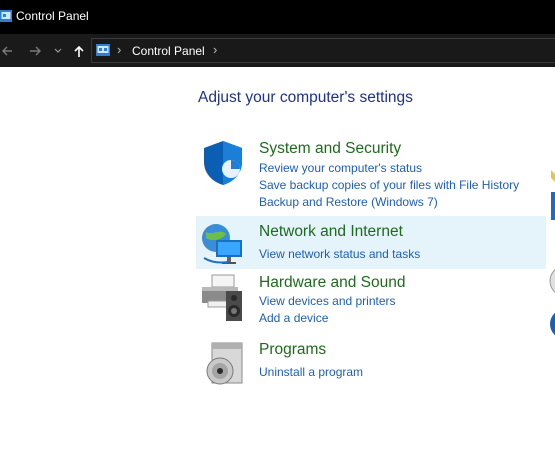 The width and height of the screenshot is (555, 471). Describe the element at coordinates (332, 283) in the screenshot. I see `category-title: Hardware and Sound` at that location.